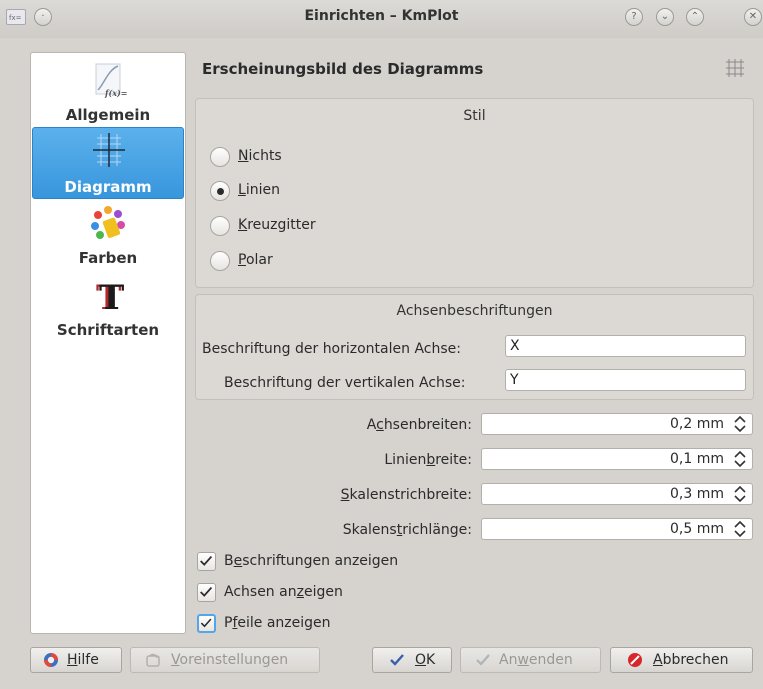 Image resolution: width=763 pixels, height=689 pixels. I want to click on axis-width-label: Achsenbreiten:, so click(419, 425).